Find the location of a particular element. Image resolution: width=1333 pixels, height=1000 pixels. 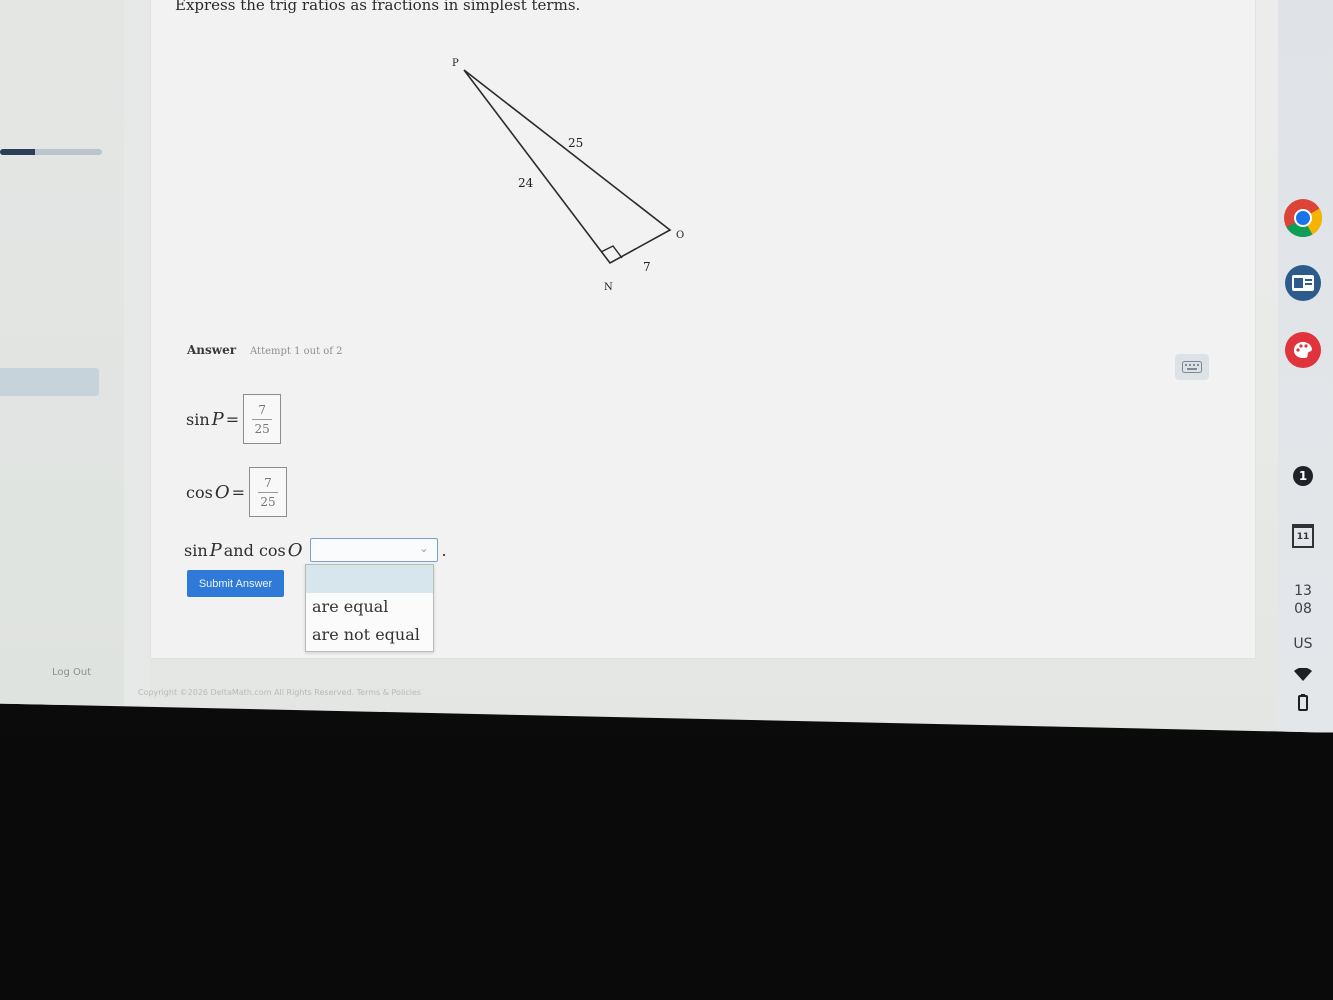

sin-equals: = is located at coordinates (232, 419).